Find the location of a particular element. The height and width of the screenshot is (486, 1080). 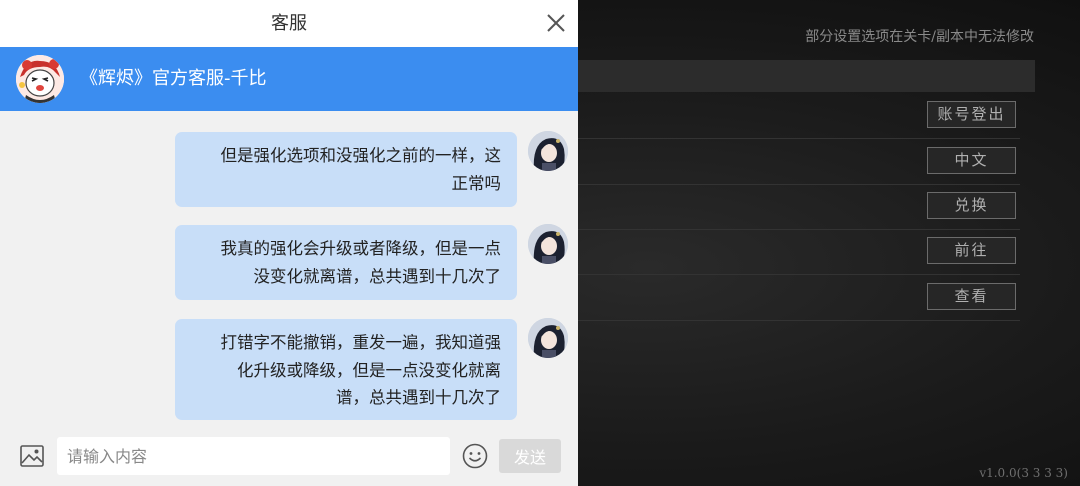

chat-title-bar: 客服 is located at coordinates (289, 23).